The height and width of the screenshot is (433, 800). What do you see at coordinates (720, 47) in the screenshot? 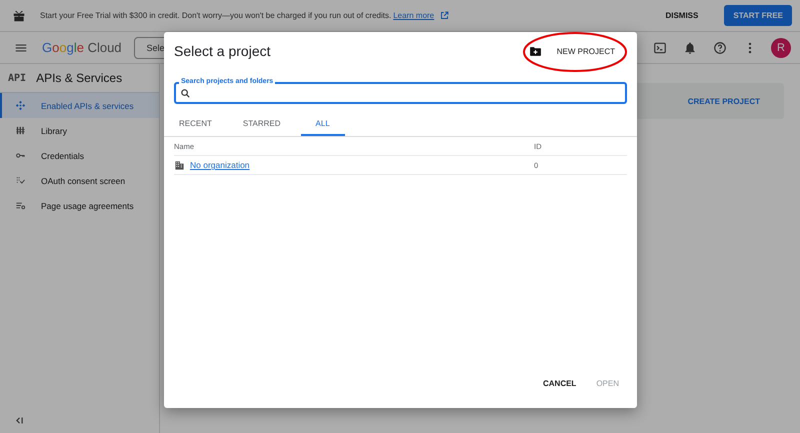
I see `help-icon` at bounding box center [720, 47].